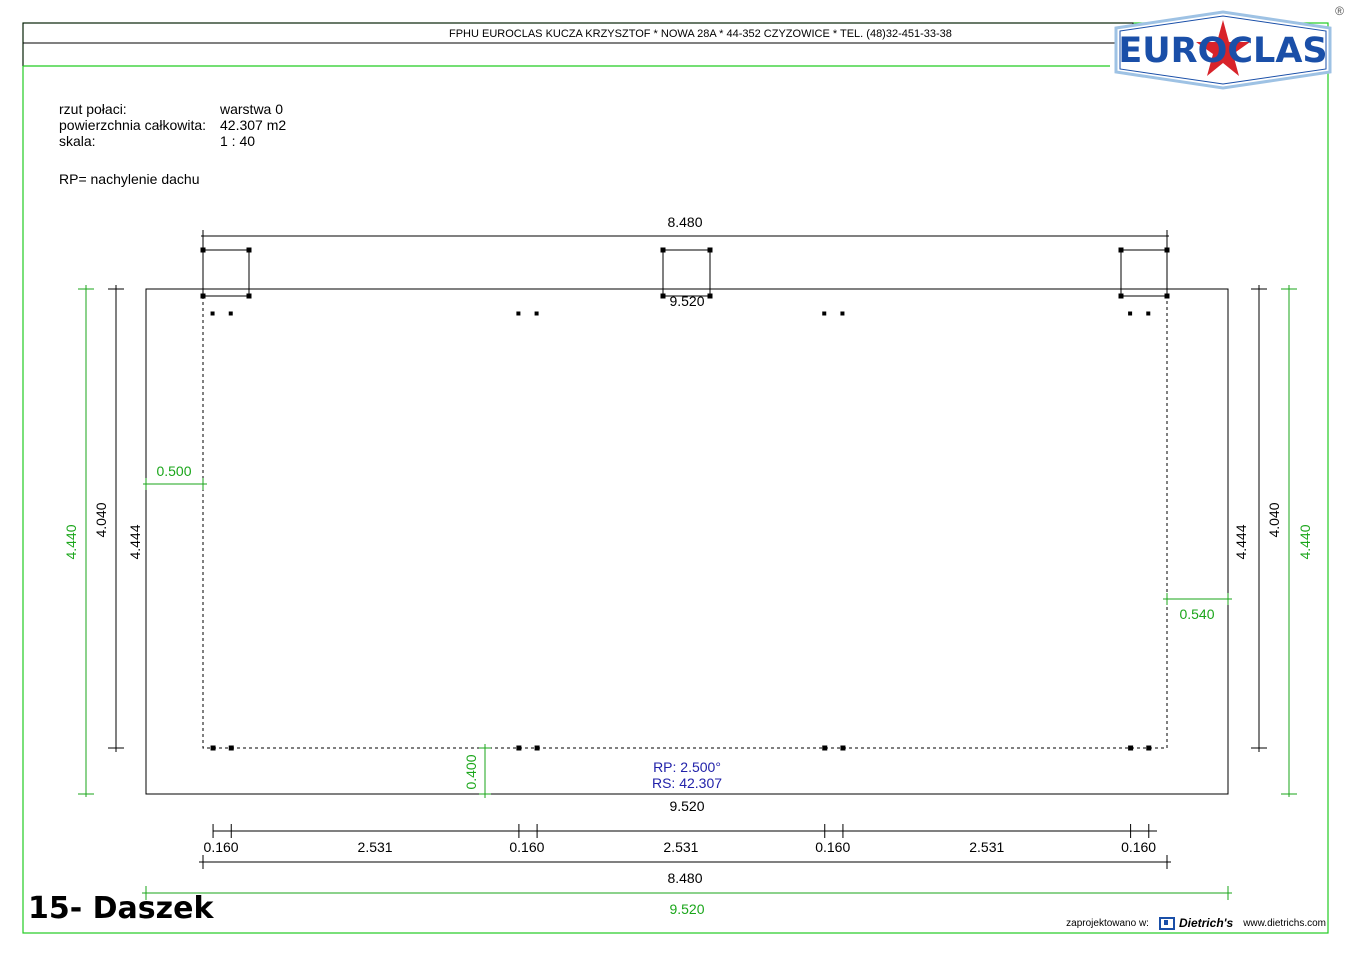  Describe the element at coordinates (1107, 923) in the screenshot. I see `designed-in-label: zaprojektowano w:` at that location.